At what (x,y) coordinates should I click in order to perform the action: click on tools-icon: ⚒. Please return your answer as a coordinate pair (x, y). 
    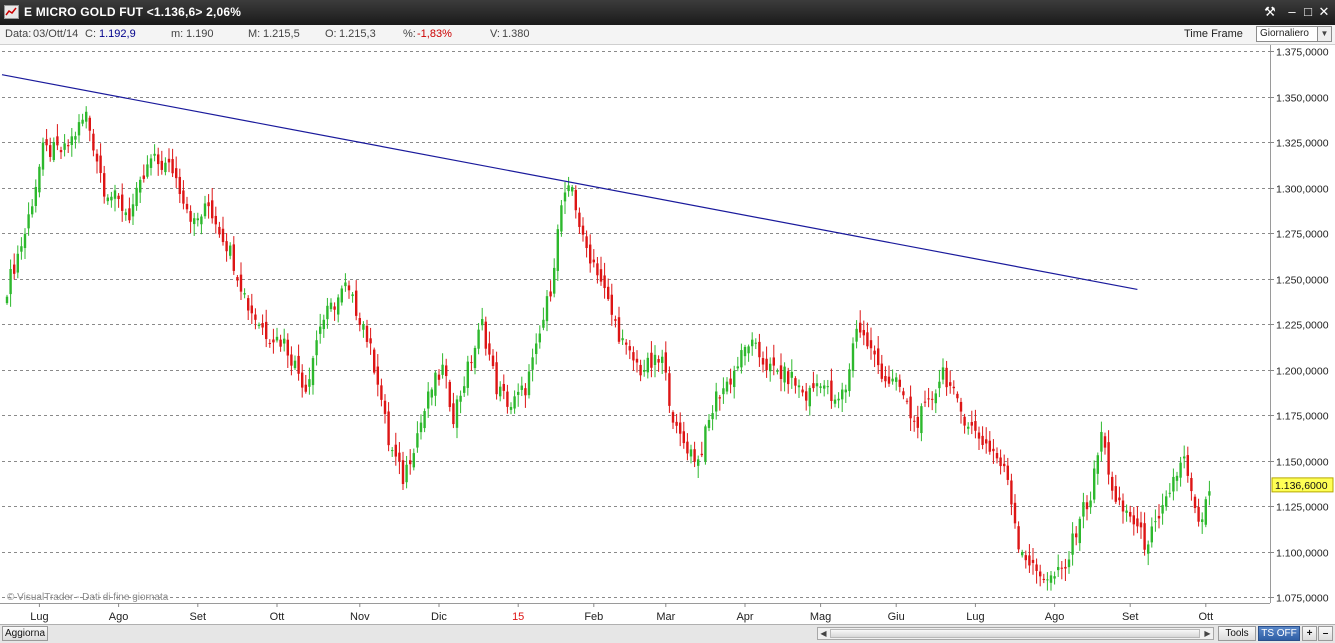
    Looking at the image, I should click on (1270, 12).